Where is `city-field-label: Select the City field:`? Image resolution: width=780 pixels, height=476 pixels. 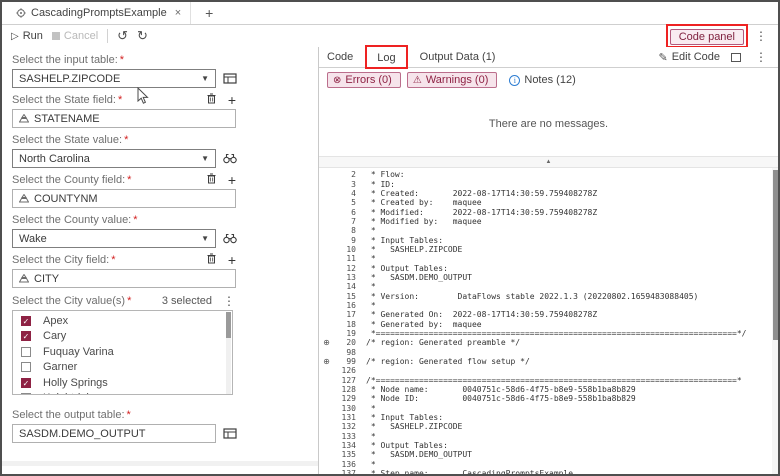
city-field-label: Select the City field: is located at coordinates (61, 260).